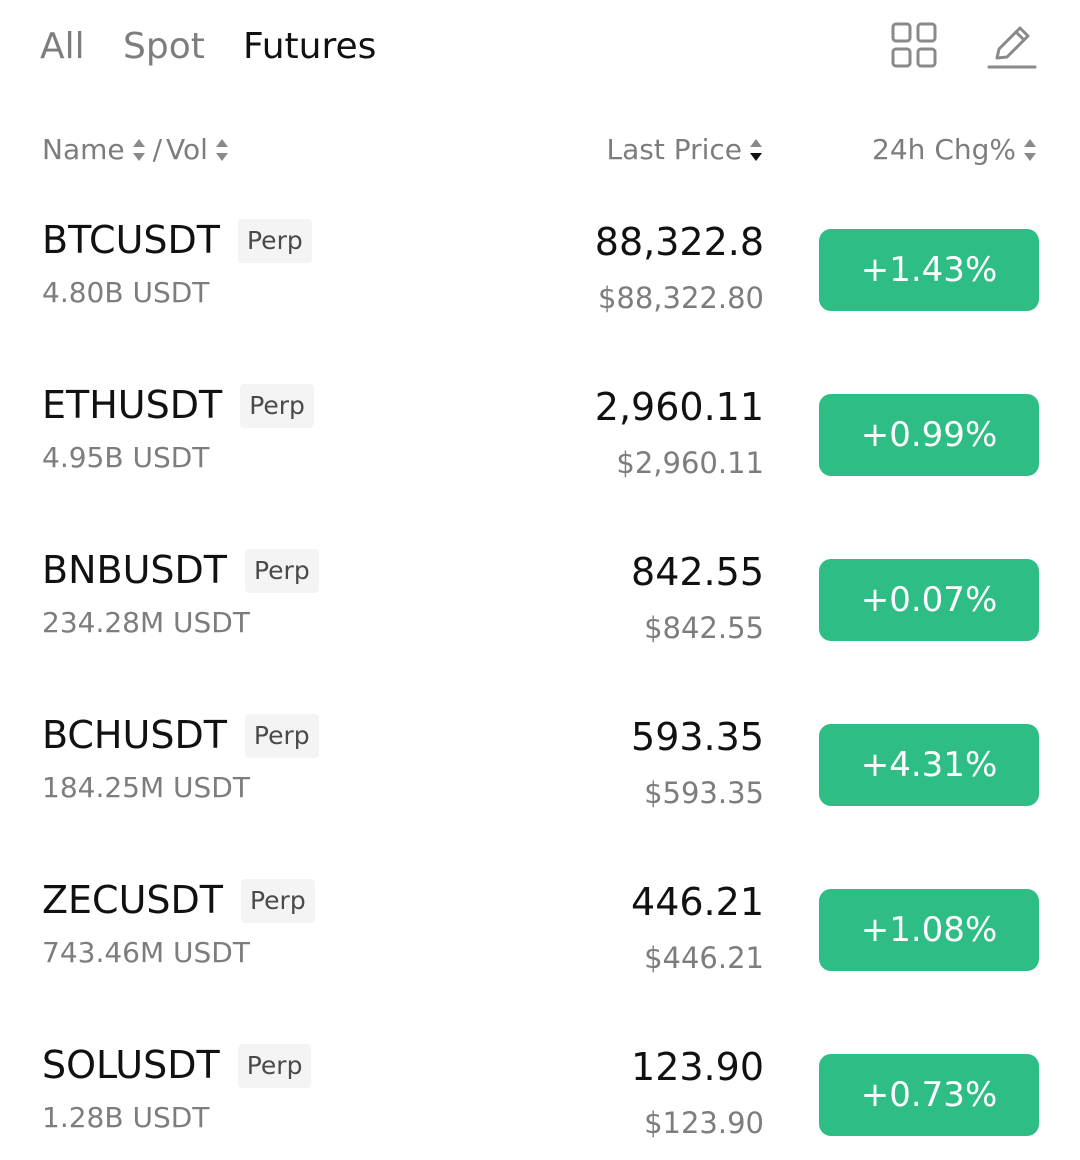 This screenshot has height=1160, width=1080. What do you see at coordinates (126, 457) in the screenshot?
I see `volume-value: 4.95B USDT` at bounding box center [126, 457].